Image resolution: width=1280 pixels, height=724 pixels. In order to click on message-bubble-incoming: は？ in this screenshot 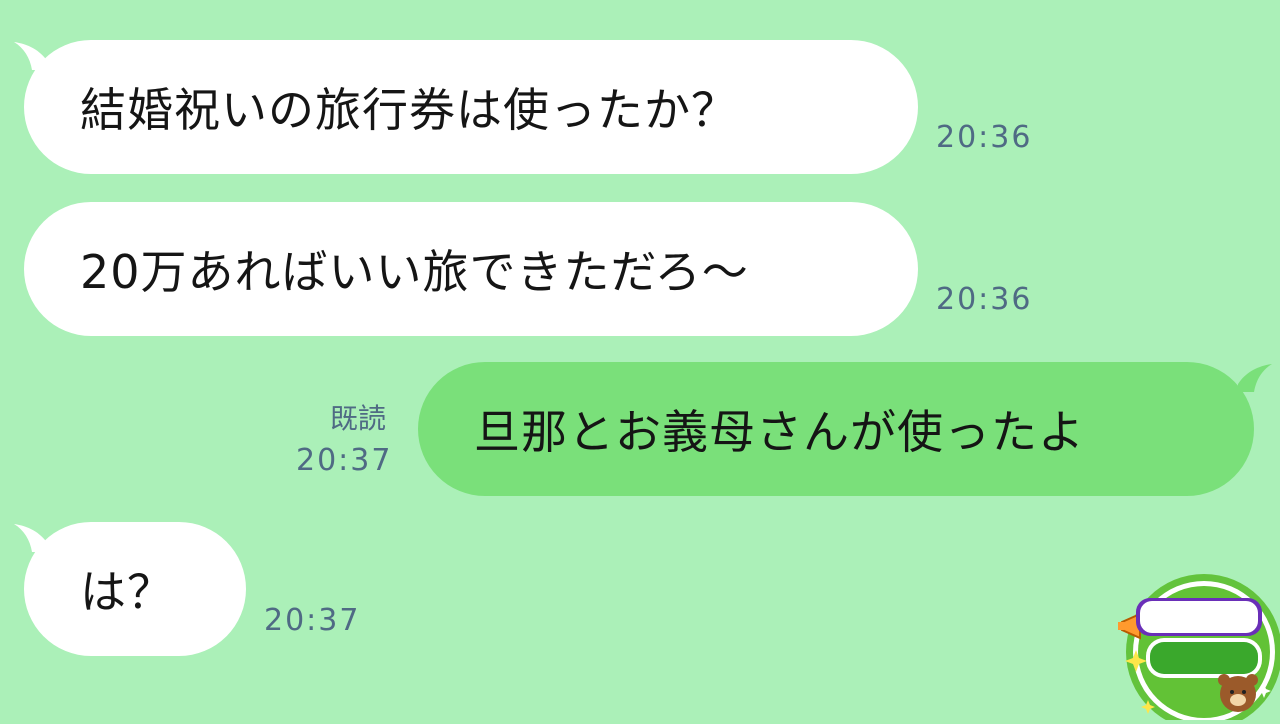, I will do `click(135, 589)`.